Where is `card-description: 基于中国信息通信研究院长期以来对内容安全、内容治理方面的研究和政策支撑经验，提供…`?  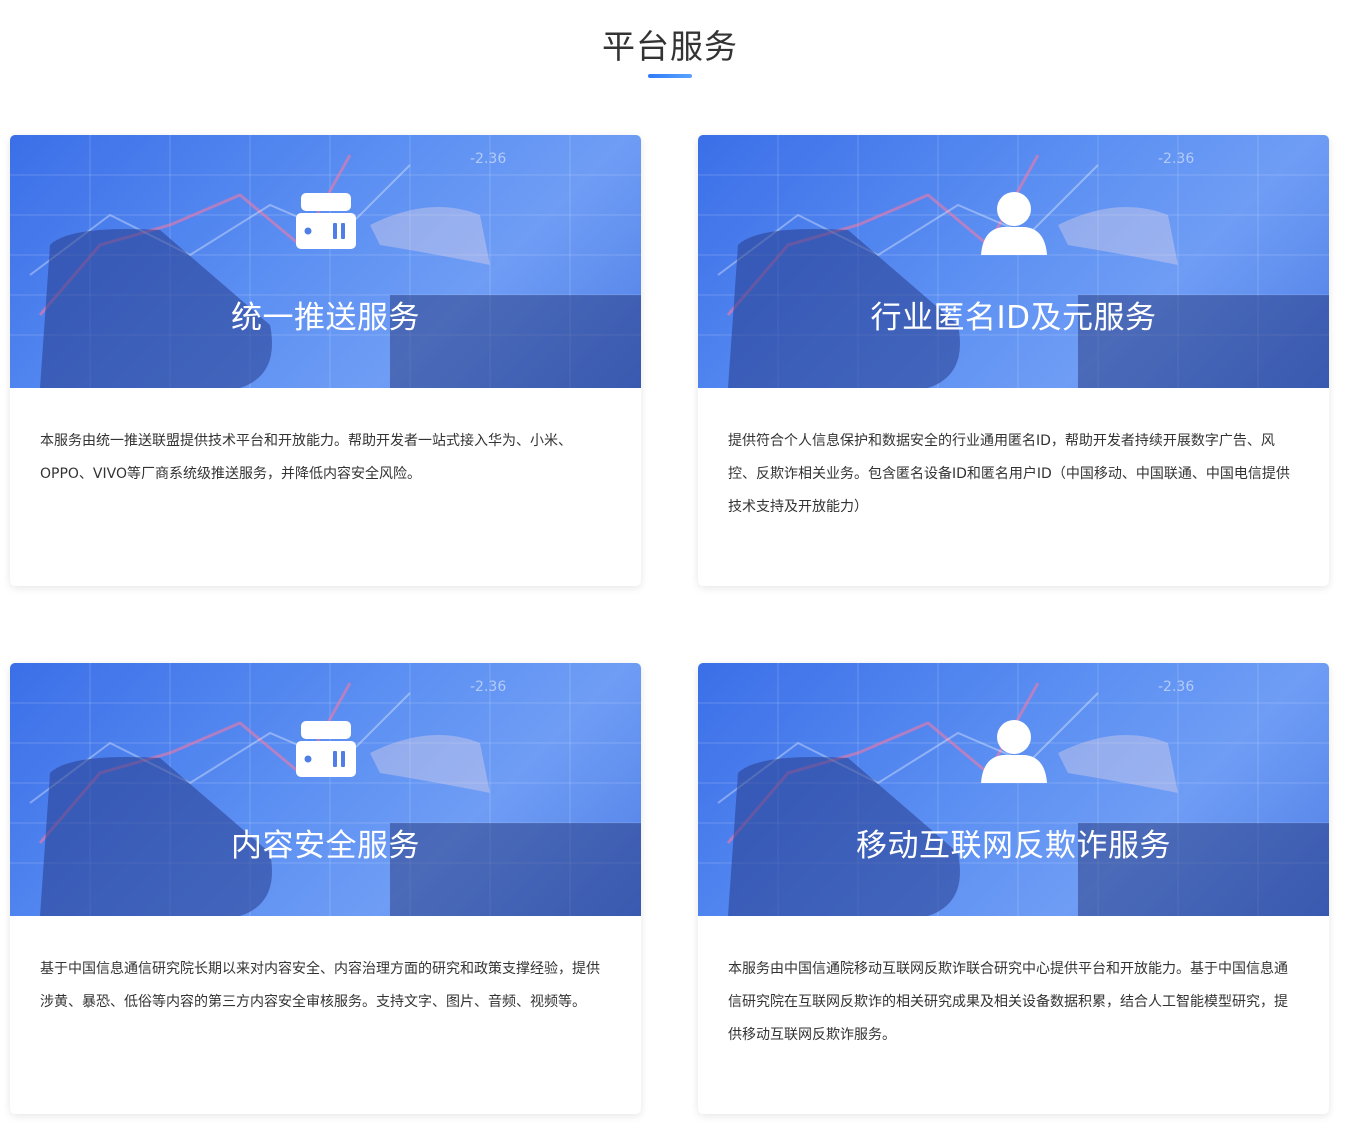 card-description: 基于中国信息通信研究院长期以来对内容安全、内容治理方面的研究和政策支撑经验，提供… is located at coordinates (320, 985).